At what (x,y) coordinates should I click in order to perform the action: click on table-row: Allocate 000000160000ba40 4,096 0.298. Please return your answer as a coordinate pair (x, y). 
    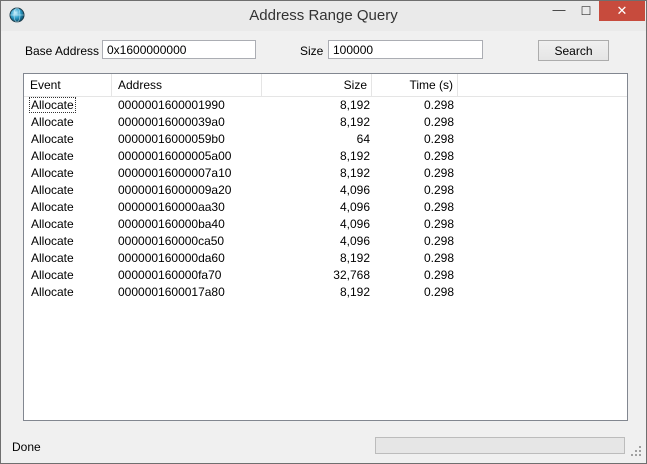
    Looking at the image, I should click on (325, 224).